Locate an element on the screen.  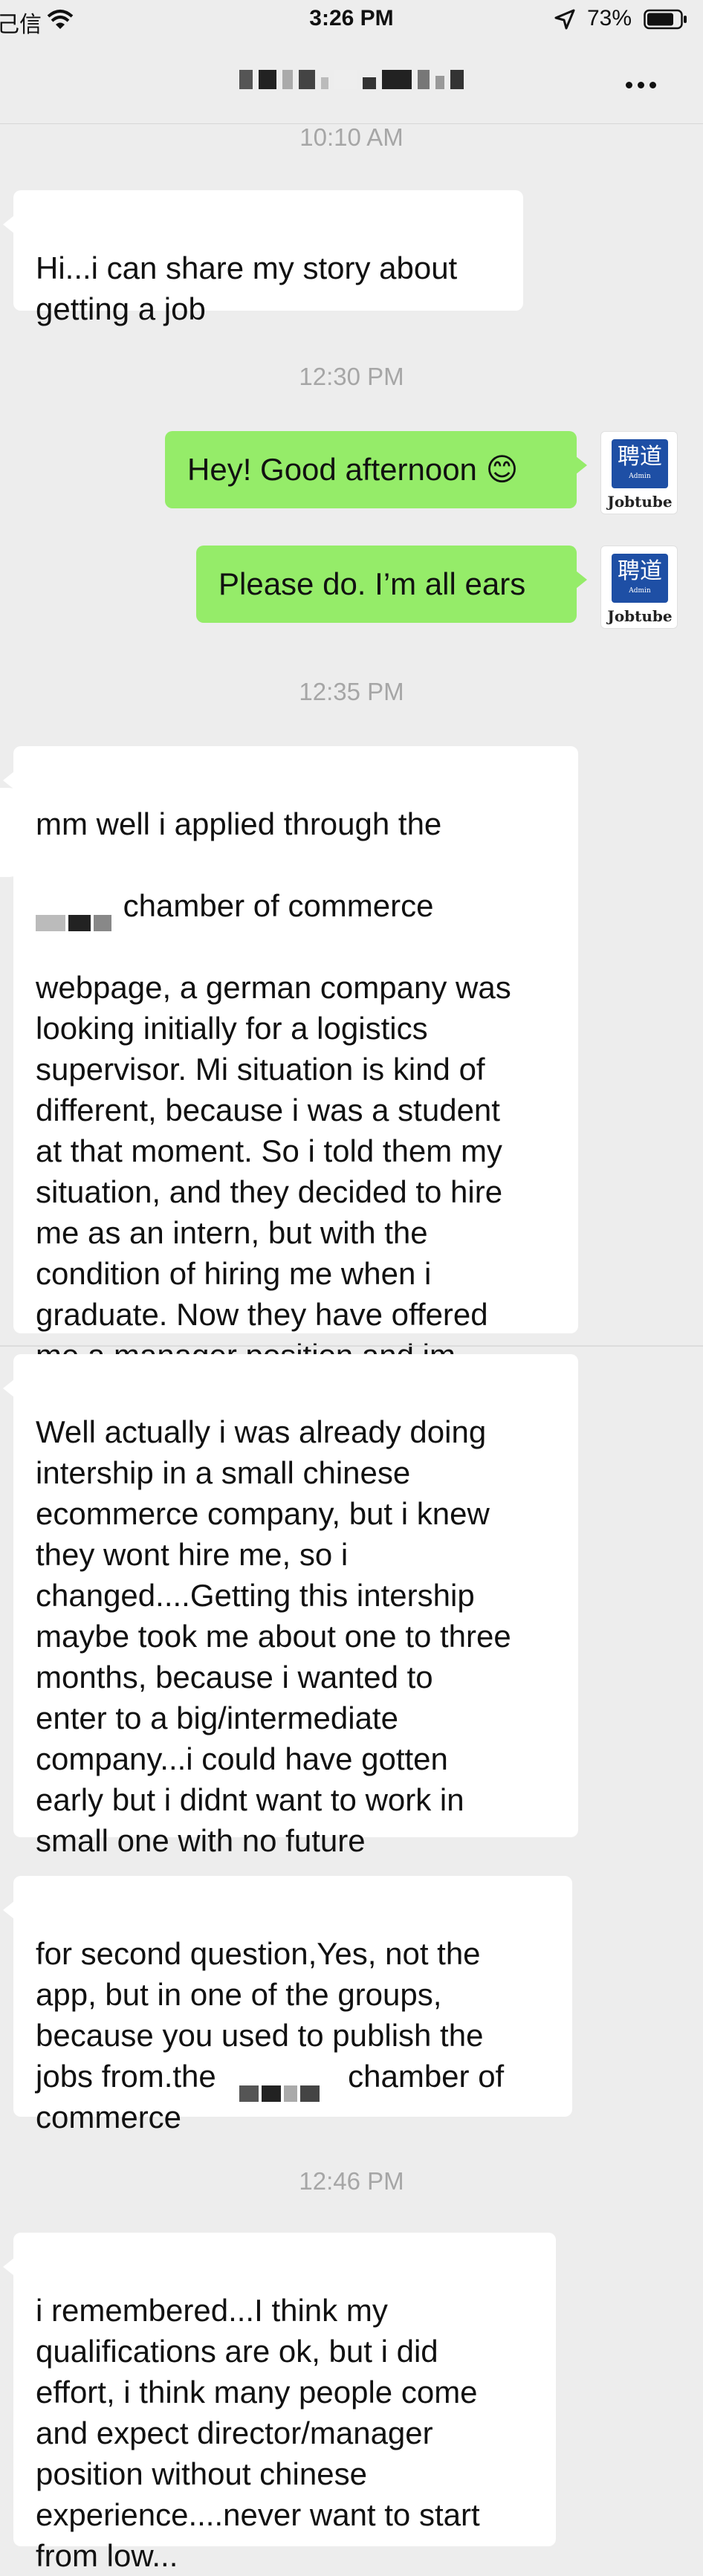
timestamp: 12:30 PM is located at coordinates (351, 376).